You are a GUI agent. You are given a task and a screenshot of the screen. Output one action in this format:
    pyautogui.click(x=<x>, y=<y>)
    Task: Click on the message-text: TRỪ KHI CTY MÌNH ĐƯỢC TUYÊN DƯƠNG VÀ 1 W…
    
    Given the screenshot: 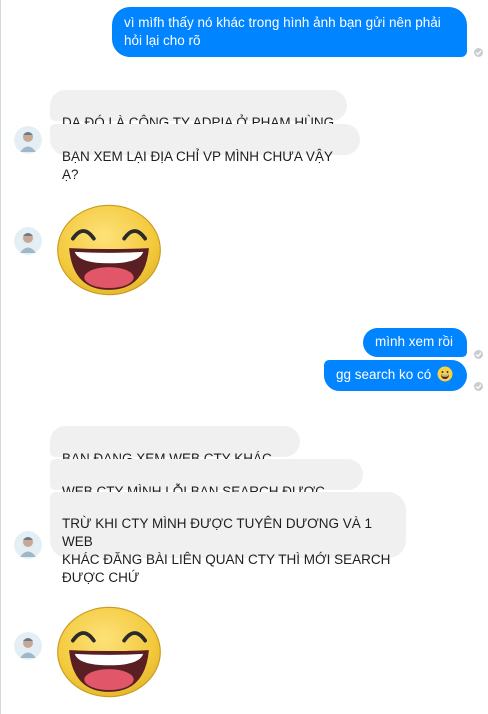 What is the action you would take?
    pyautogui.click(x=226, y=550)
    